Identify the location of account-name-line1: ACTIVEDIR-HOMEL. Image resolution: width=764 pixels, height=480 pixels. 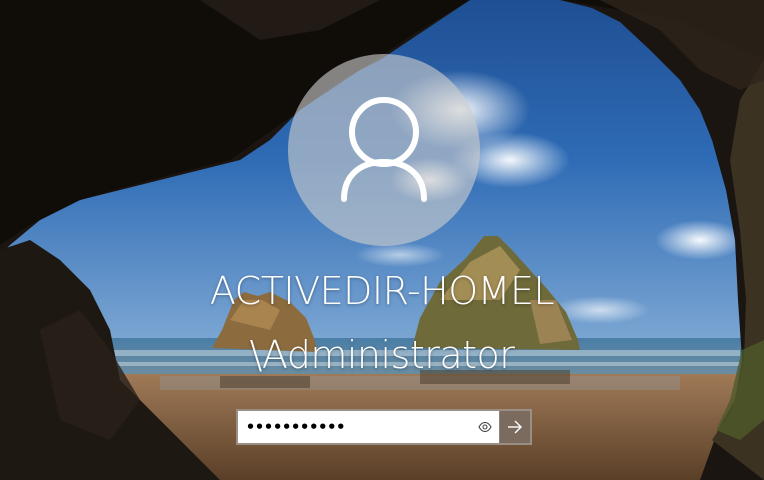
(382, 291).